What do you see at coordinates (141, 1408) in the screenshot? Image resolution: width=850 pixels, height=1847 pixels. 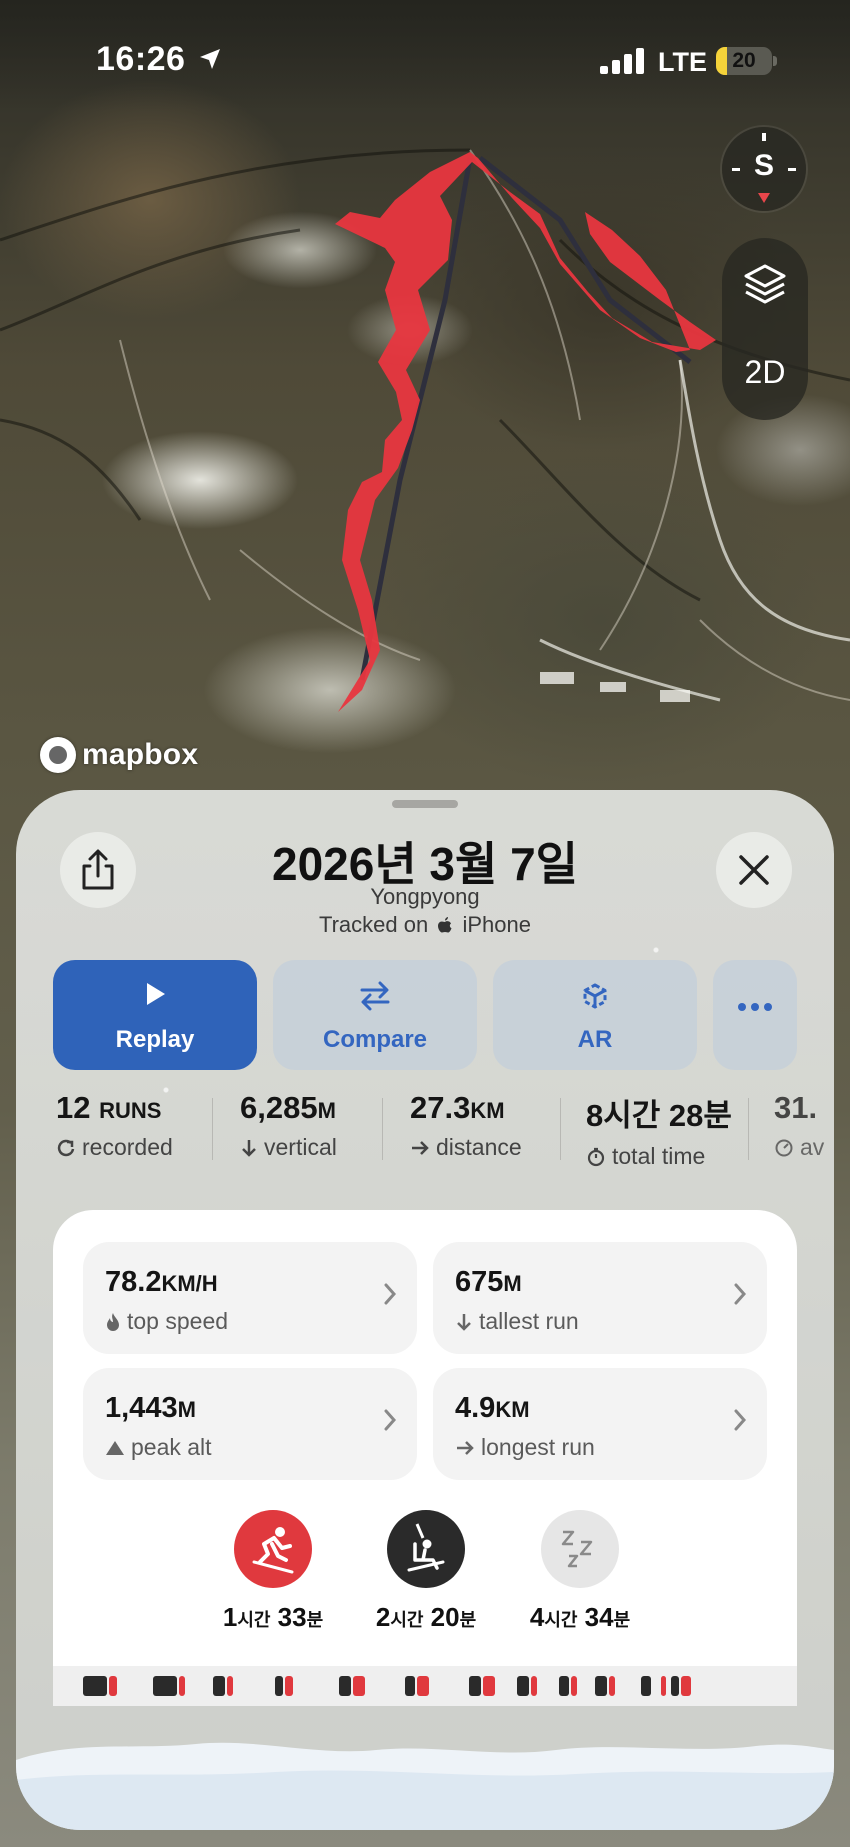 I see `peak-alt-value: 1,443` at bounding box center [141, 1408].